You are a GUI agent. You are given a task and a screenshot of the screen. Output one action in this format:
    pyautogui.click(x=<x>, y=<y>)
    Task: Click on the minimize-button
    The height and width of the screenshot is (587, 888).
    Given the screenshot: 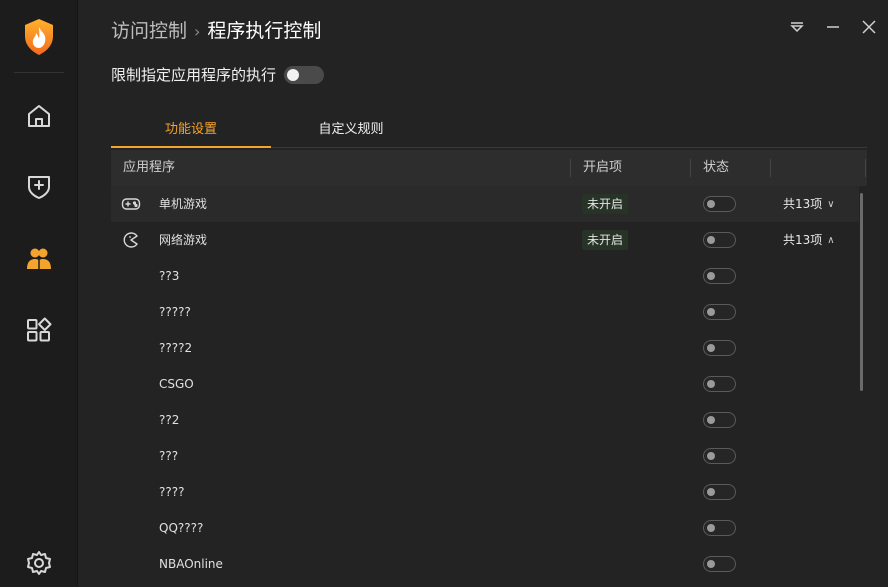 What is the action you would take?
    pyautogui.click(x=833, y=28)
    